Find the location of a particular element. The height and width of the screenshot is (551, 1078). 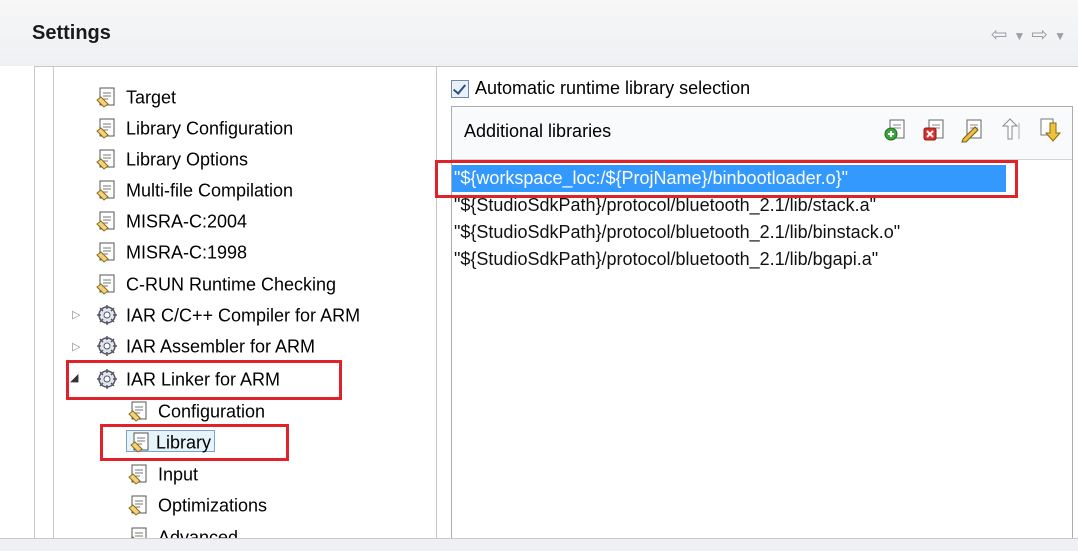

tree-item-label: IAR Assembler for ARM is located at coordinates (221, 346).